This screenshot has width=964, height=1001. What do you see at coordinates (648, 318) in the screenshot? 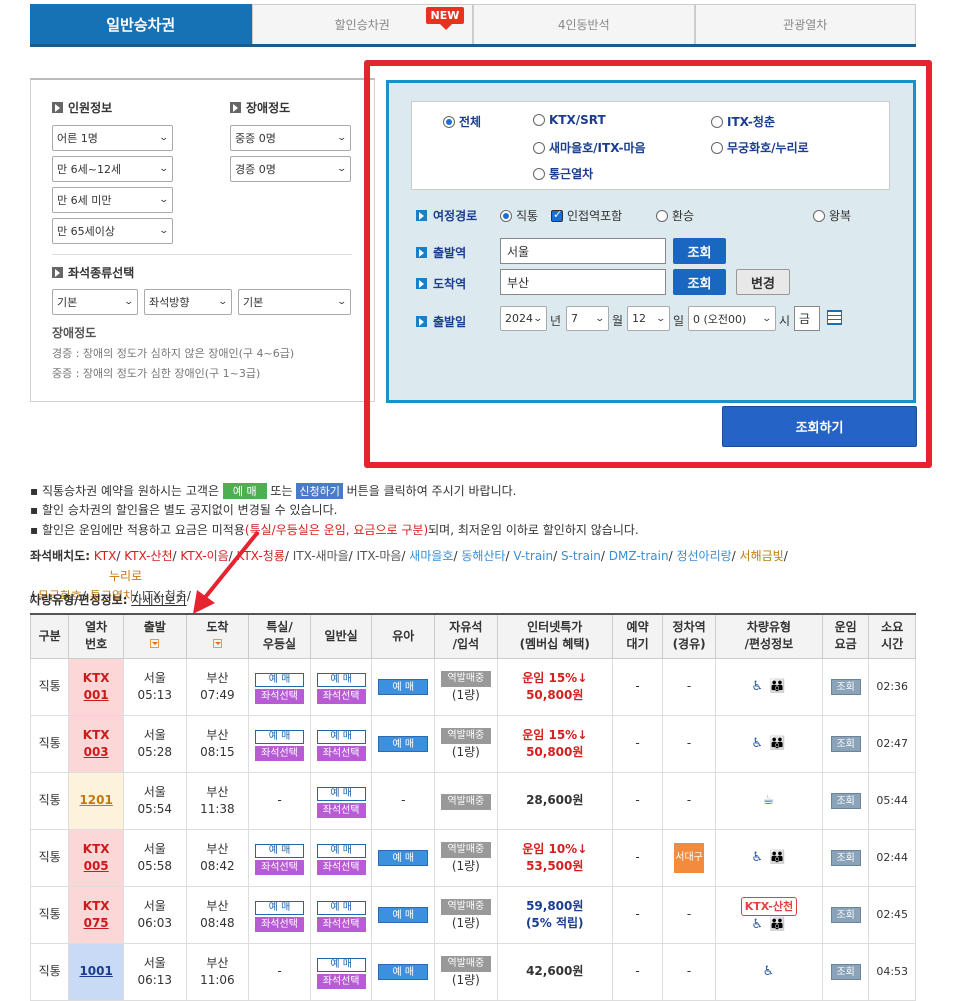
I see `day-select: 12 ⌄` at bounding box center [648, 318].